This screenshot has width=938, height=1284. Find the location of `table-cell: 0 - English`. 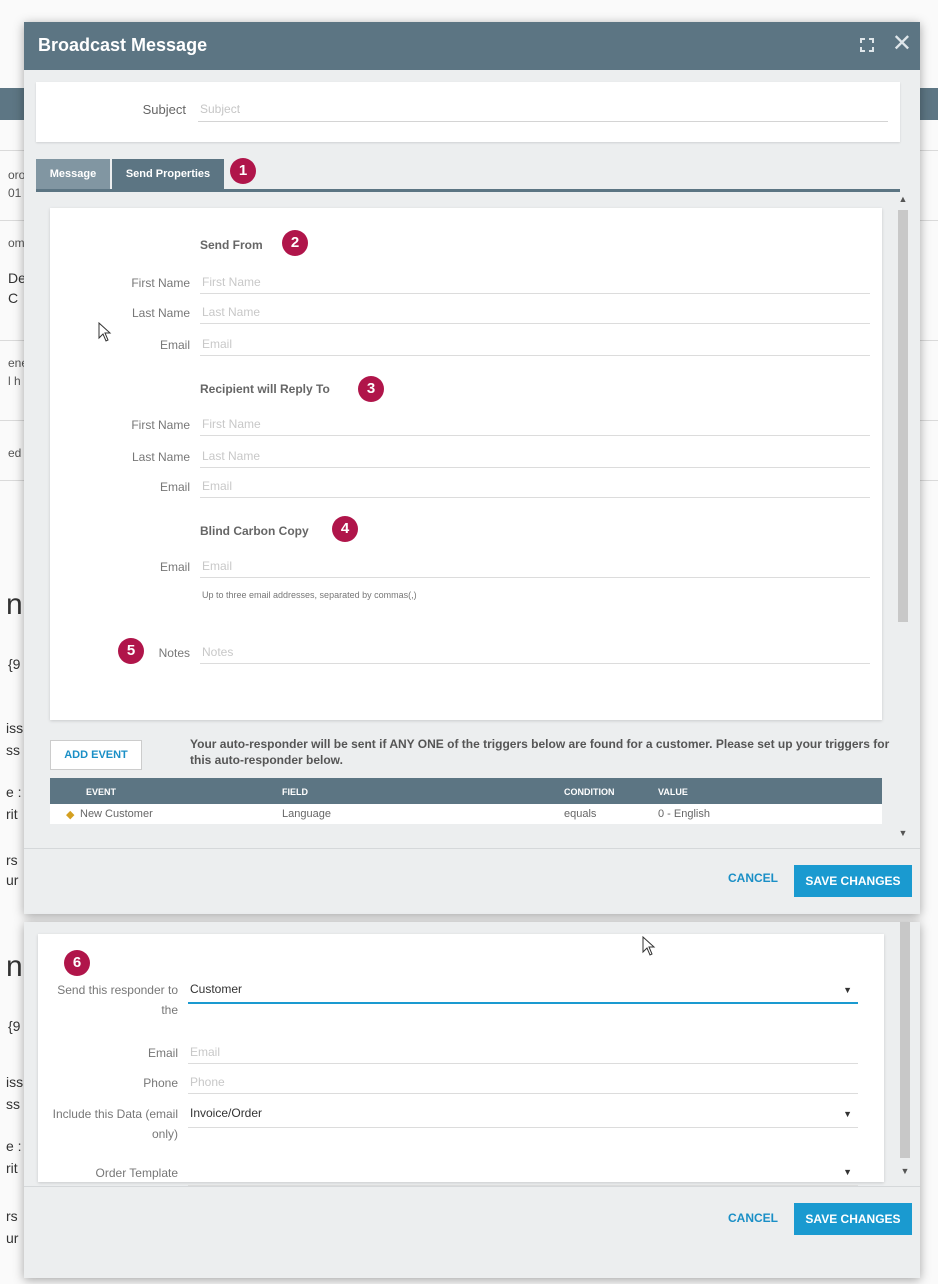

table-cell: 0 - English is located at coordinates (684, 814).